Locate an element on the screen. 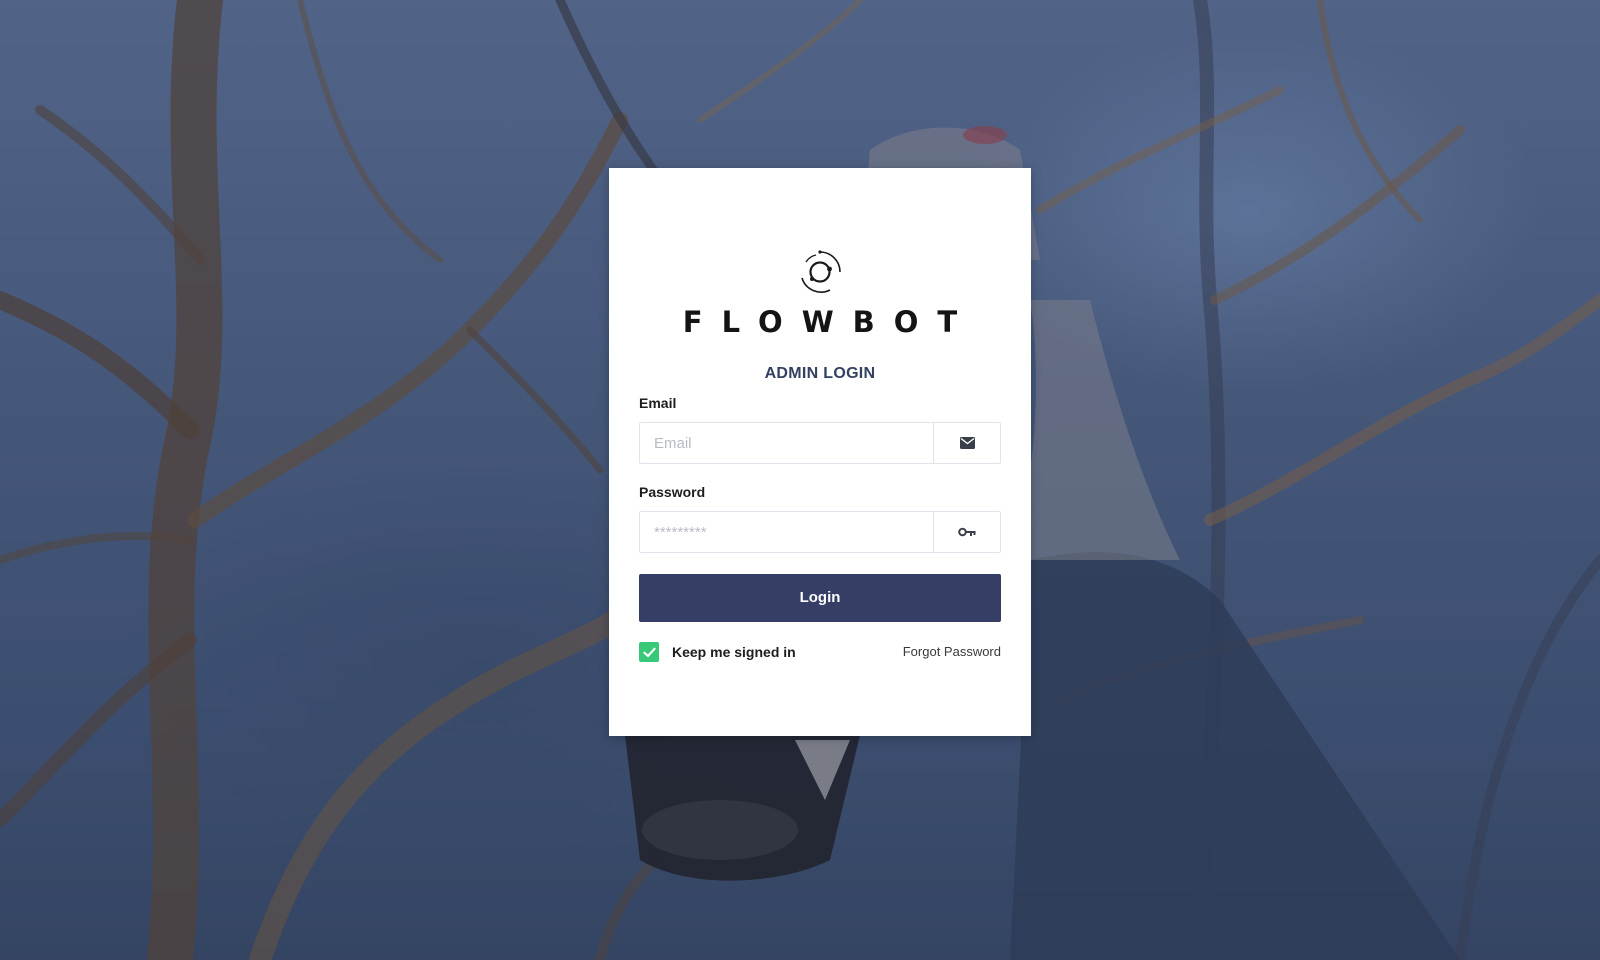 The width and height of the screenshot is (1600, 960). key-icon is located at coordinates (966, 532).